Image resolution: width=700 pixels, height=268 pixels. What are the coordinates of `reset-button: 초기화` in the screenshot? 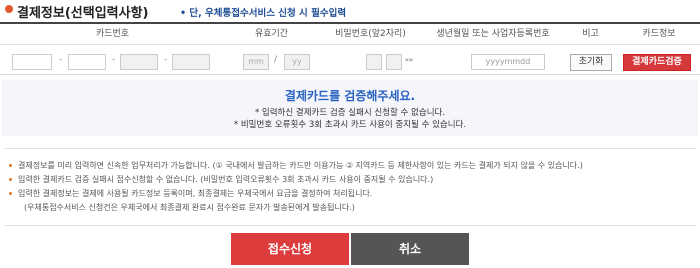 It's located at (591, 62).